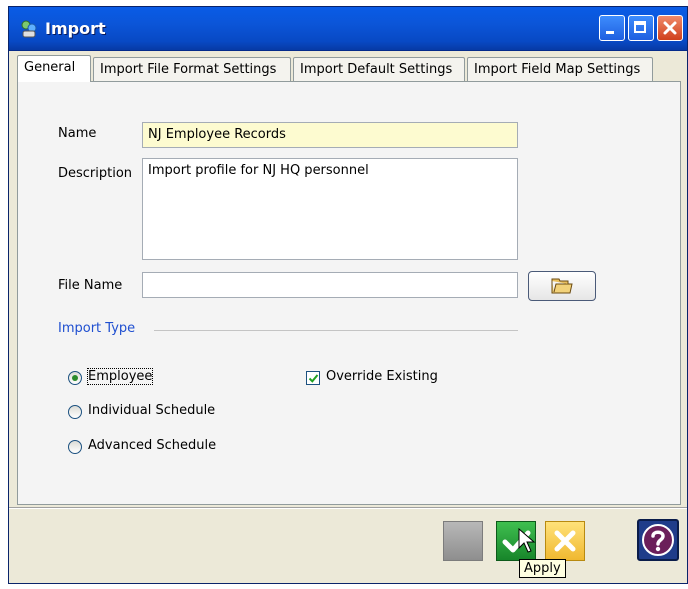 The image size is (688, 589). What do you see at coordinates (560, 69) in the screenshot?
I see `tab-import-field-map-settings: Import Field Map Settings` at bounding box center [560, 69].